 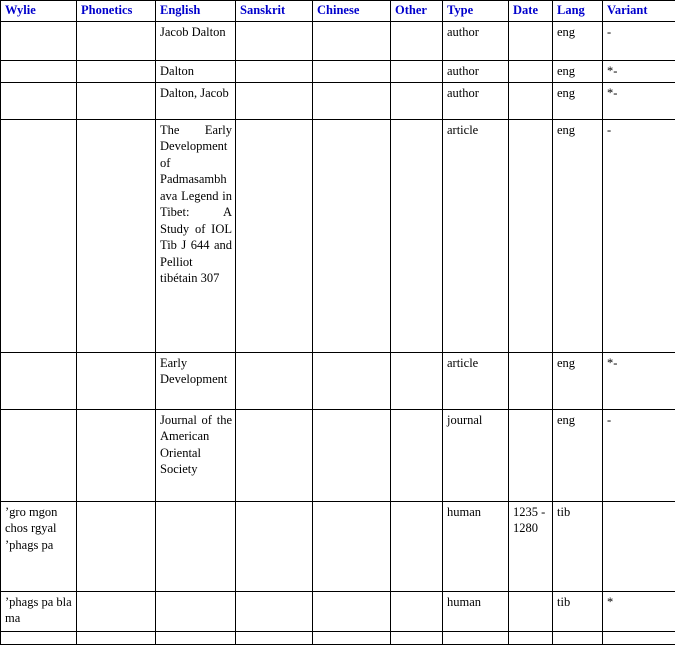 I want to click on table-row, so click(x=338, y=637).